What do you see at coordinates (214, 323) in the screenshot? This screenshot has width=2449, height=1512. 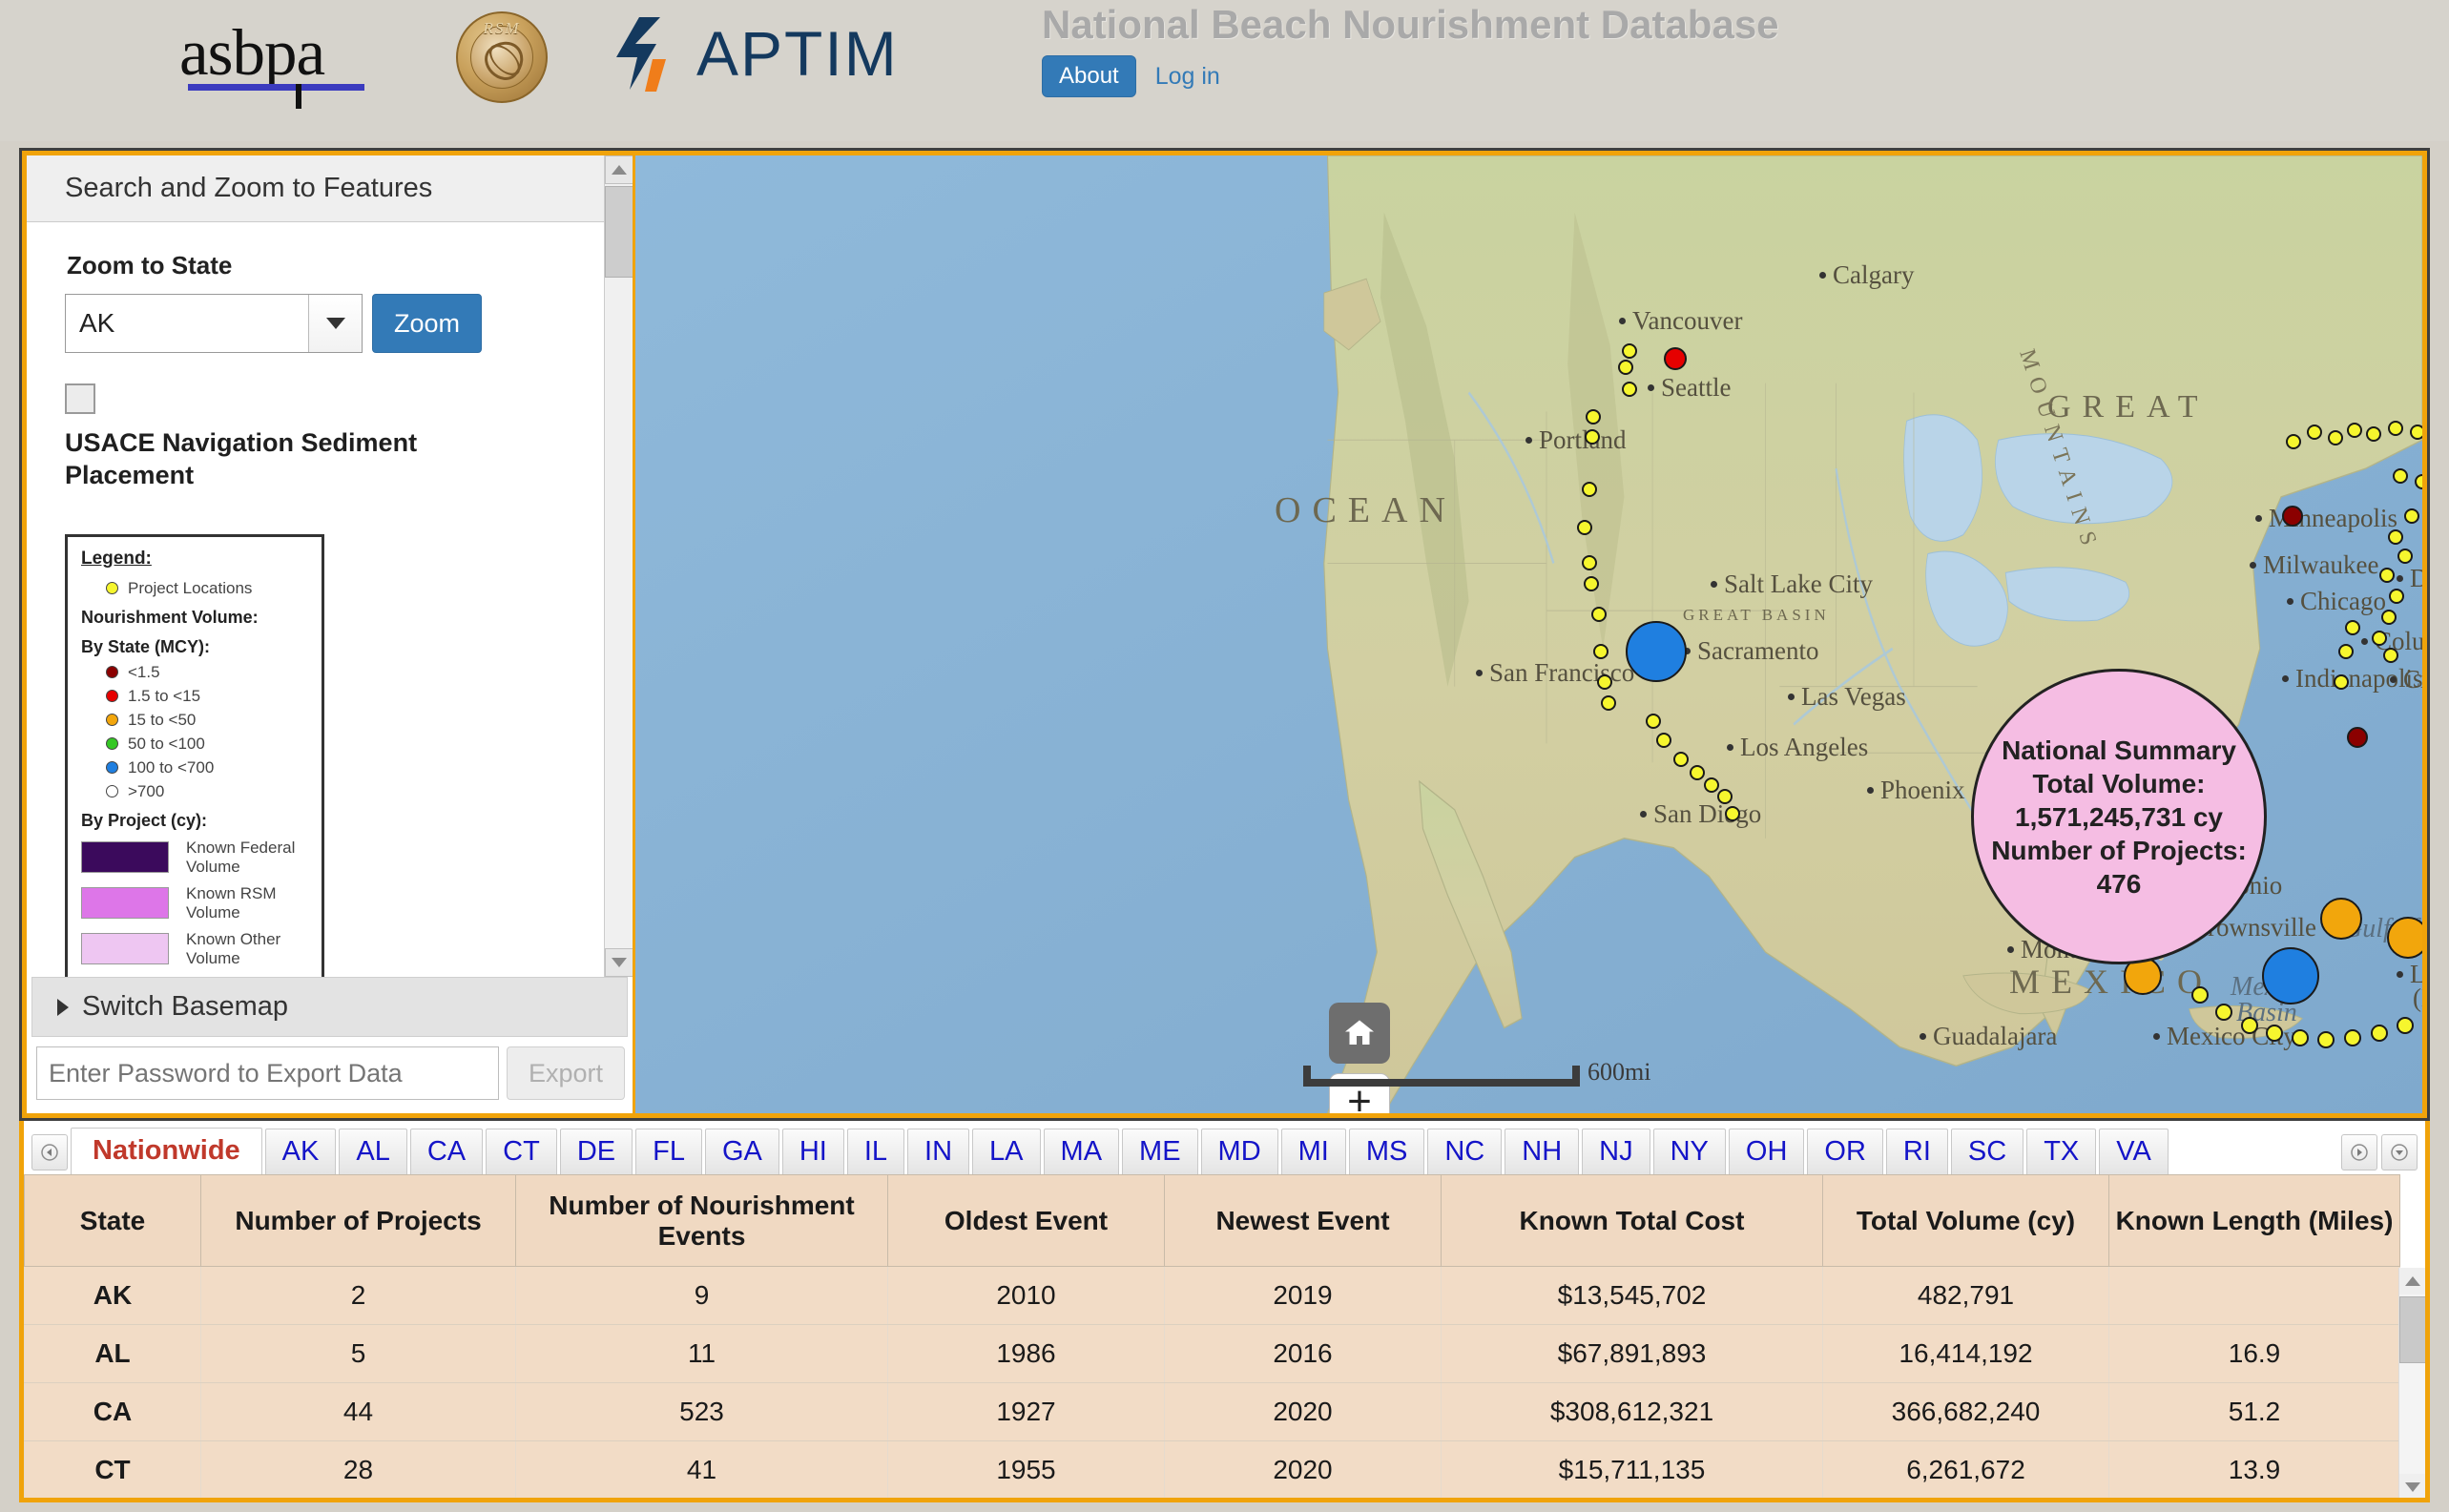 I see `state-select: AK` at bounding box center [214, 323].